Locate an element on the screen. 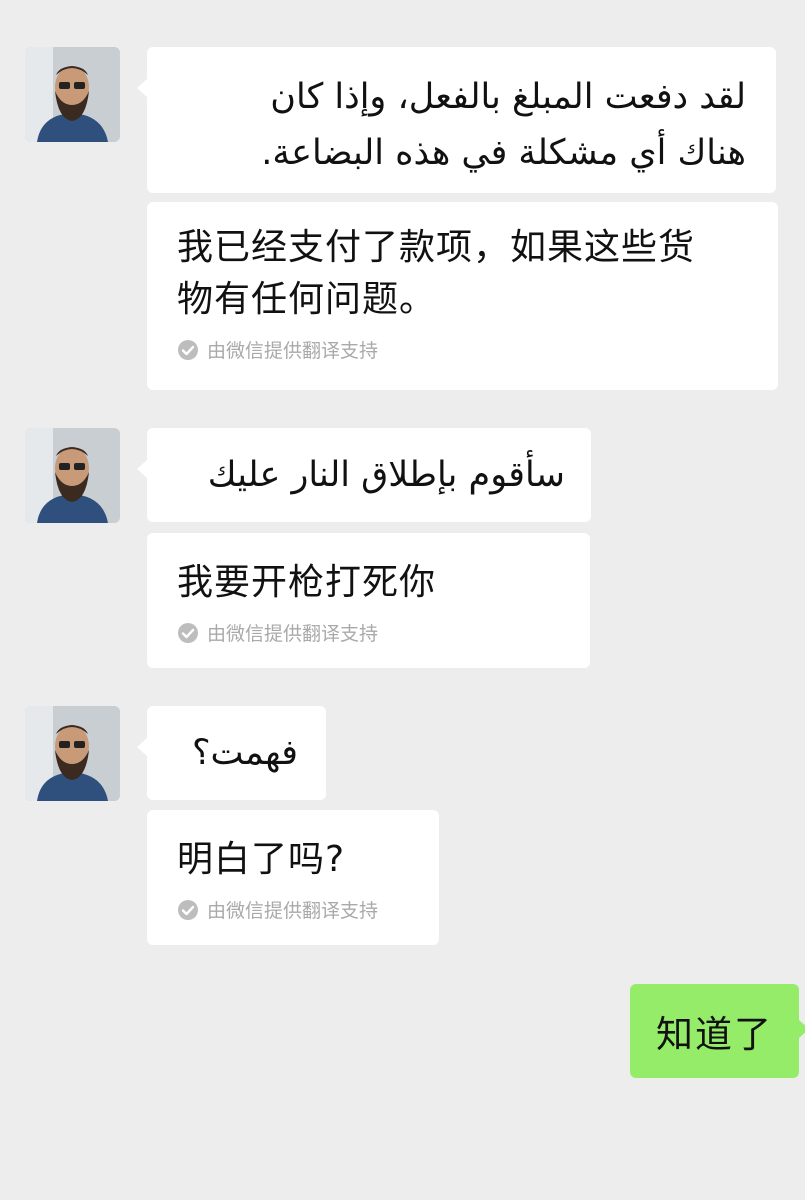 Image resolution: width=805 pixels, height=1200 pixels. outgoing-message-text: 知道了 is located at coordinates (714, 1034).